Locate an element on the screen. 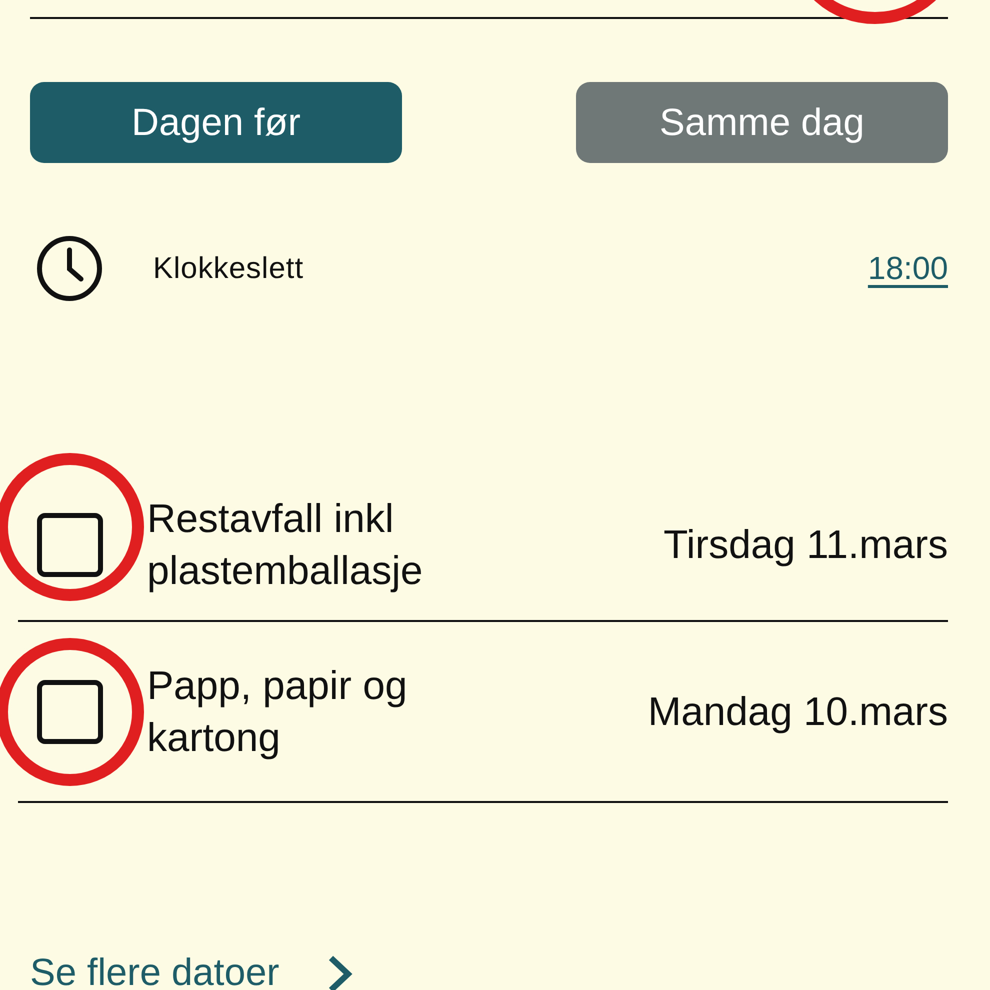 This screenshot has width=990, height=990. clock-icon is located at coordinates (69, 268).